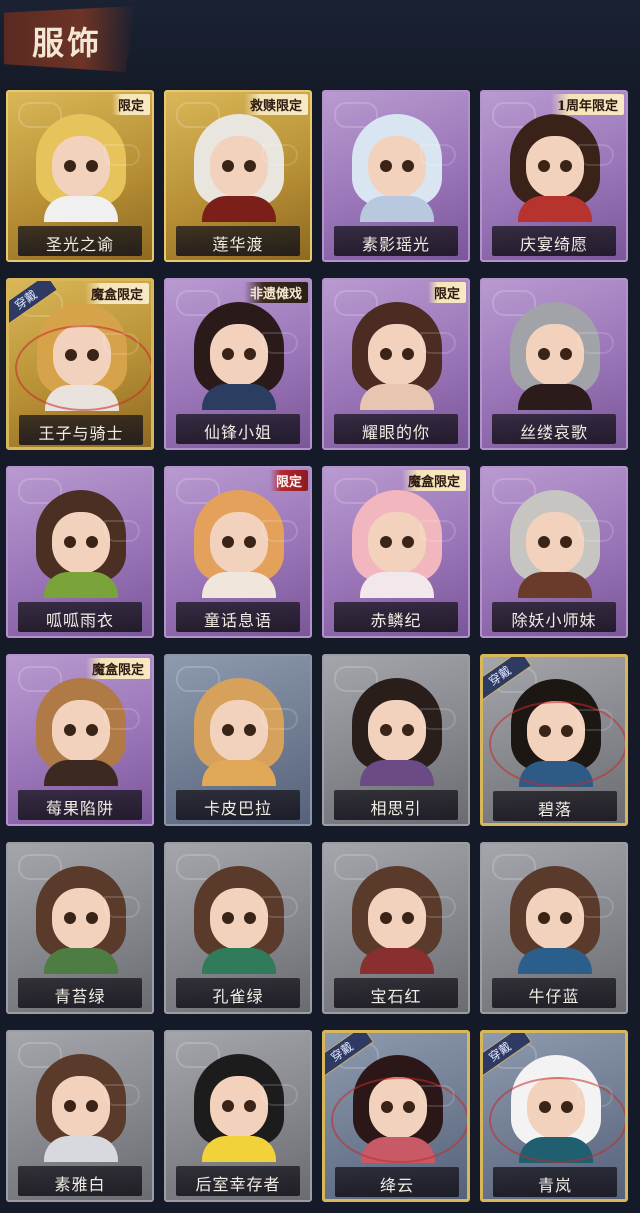 The width and height of the screenshot is (640, 1213). I want to click on name-plate: 孔雀绿, so click(238, 993).